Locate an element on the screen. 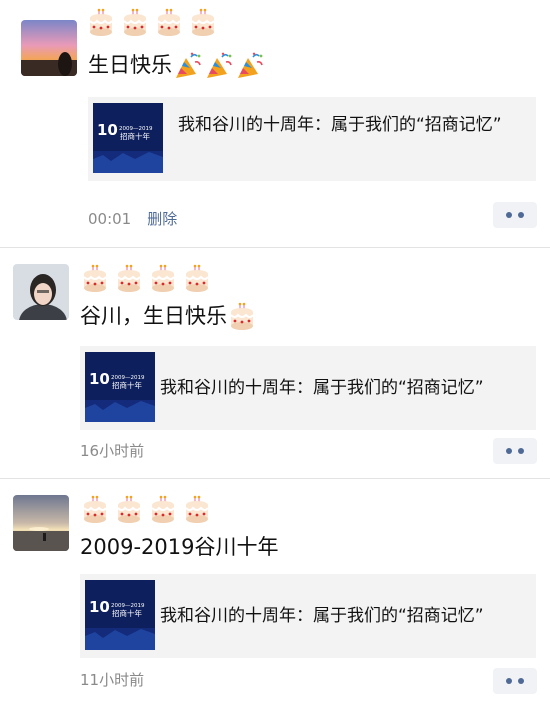 The height and width of the screenshot is (711, 550). post-meta: 11小时前 is located at coordinates (112, 679).